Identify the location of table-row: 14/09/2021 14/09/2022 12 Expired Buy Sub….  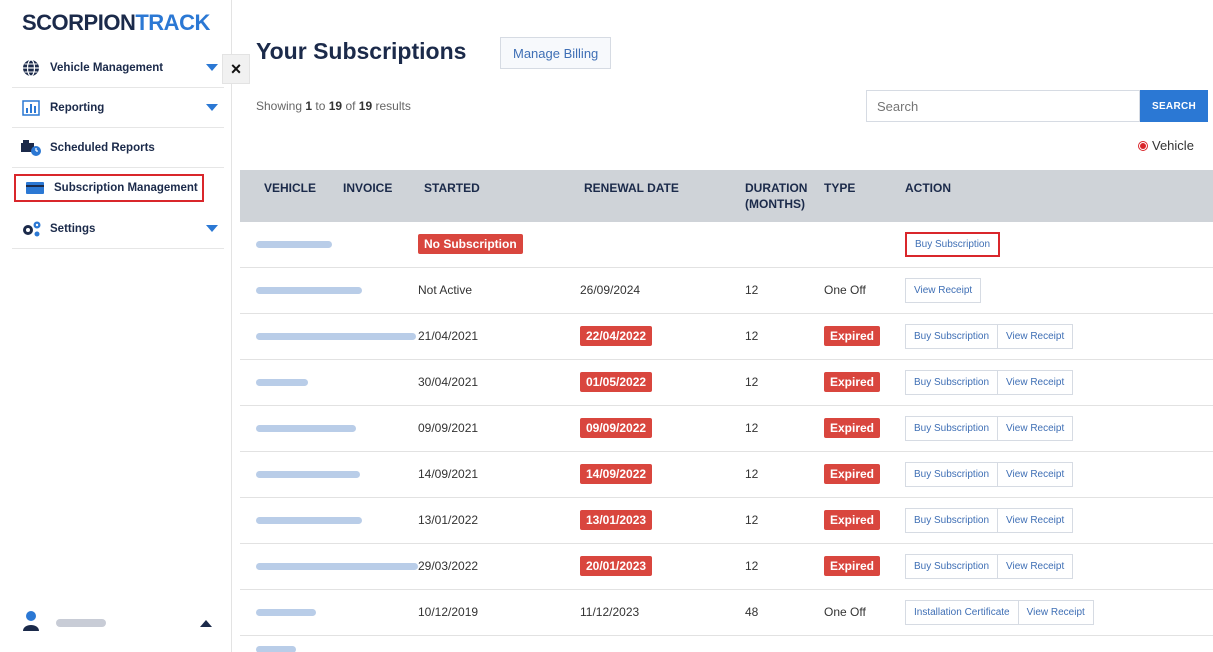
(726, 475).